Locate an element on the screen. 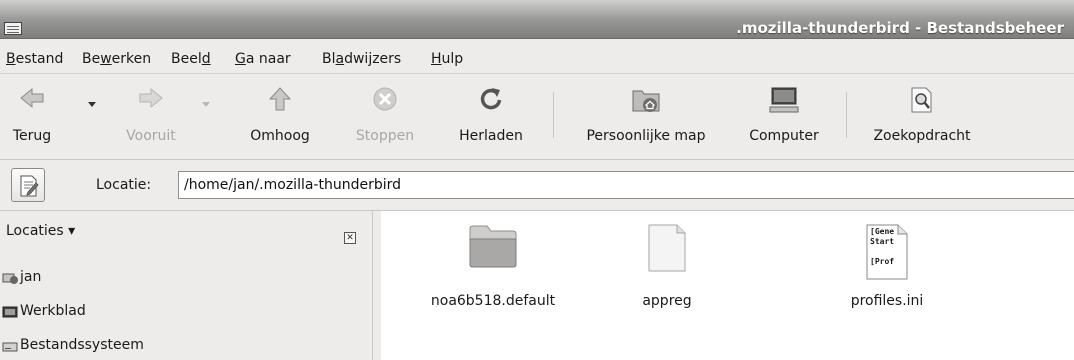  sidebar-close-icon: ✕ is located at coordinates (350, 238).